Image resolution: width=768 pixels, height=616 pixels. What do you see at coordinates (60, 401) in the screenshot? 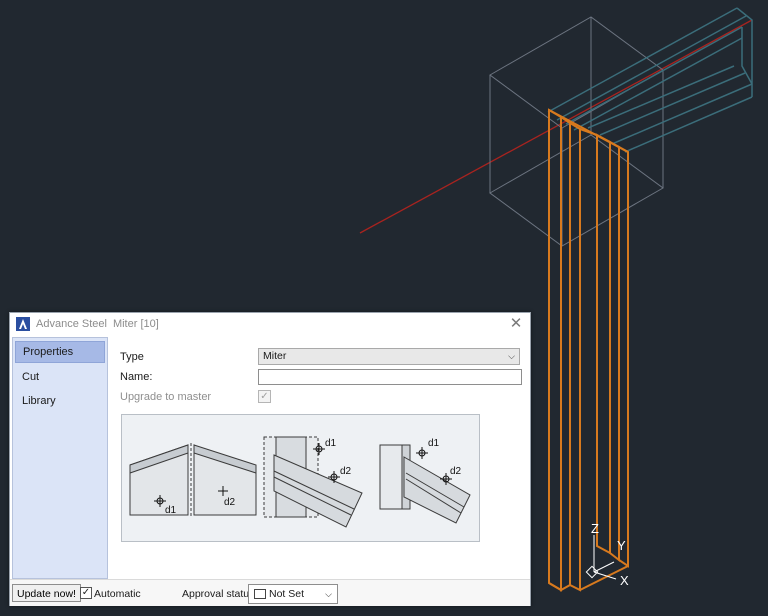
I see `sidebar-item-library: Library` at bounding box center [60, 401].